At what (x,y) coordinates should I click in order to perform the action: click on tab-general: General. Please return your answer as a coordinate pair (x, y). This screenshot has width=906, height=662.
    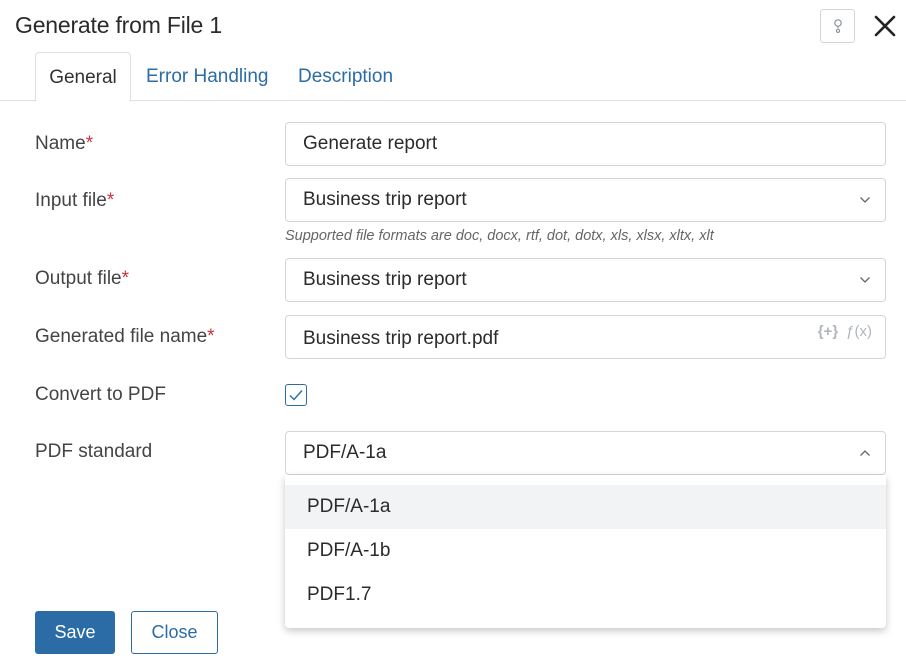
    Looking at the image, I should click on (83, 77).